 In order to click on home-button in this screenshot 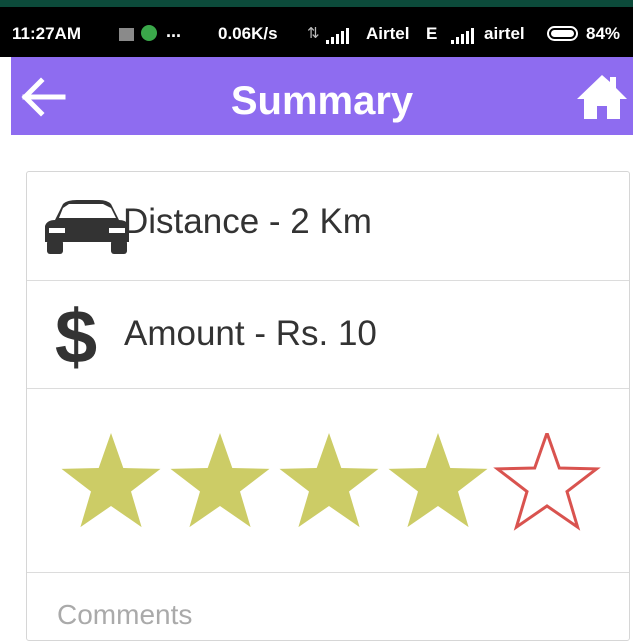, I will do `click(602, 97)`.